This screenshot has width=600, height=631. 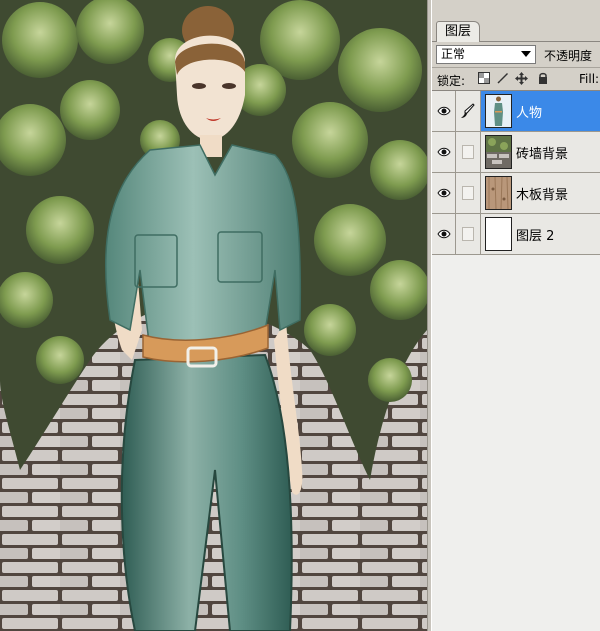 I want to click on blank-thumbnail, so click(x=498, y=234).